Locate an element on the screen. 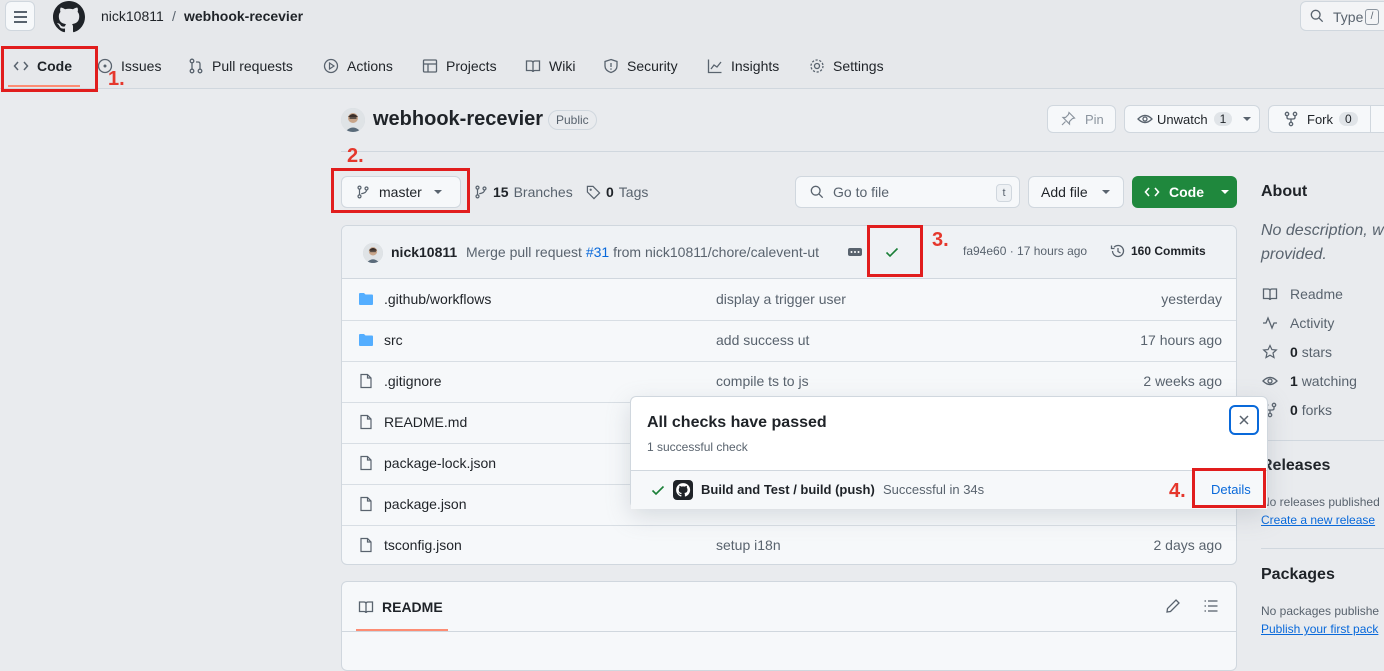  commit-author: nick10811 is located at coordinates (424, 252).